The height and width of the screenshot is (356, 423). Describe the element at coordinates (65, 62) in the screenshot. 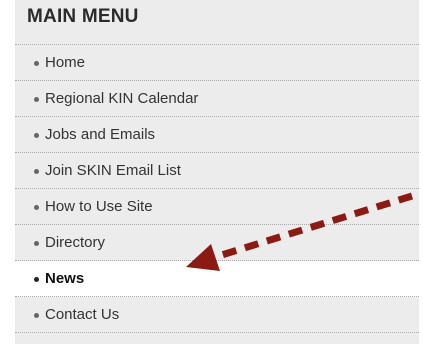

I see `menu-item-label: Home` at that location.